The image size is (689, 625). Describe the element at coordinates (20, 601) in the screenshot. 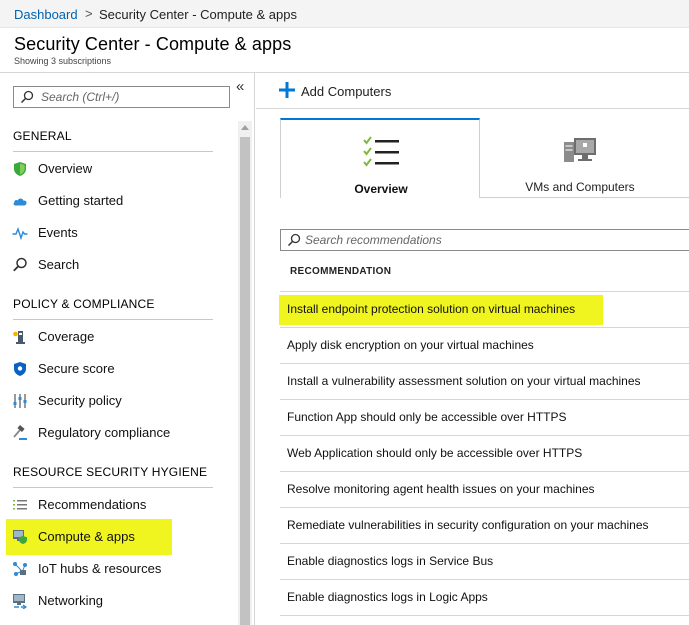

I see `network-icon` at that location.